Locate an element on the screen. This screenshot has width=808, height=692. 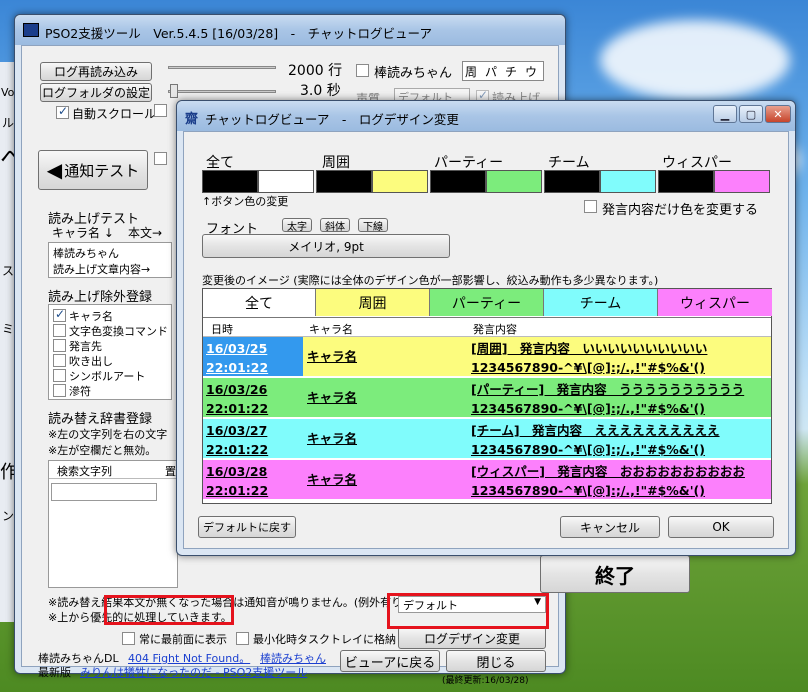
underline-button: 下線 is located at coordinates (373, 225).